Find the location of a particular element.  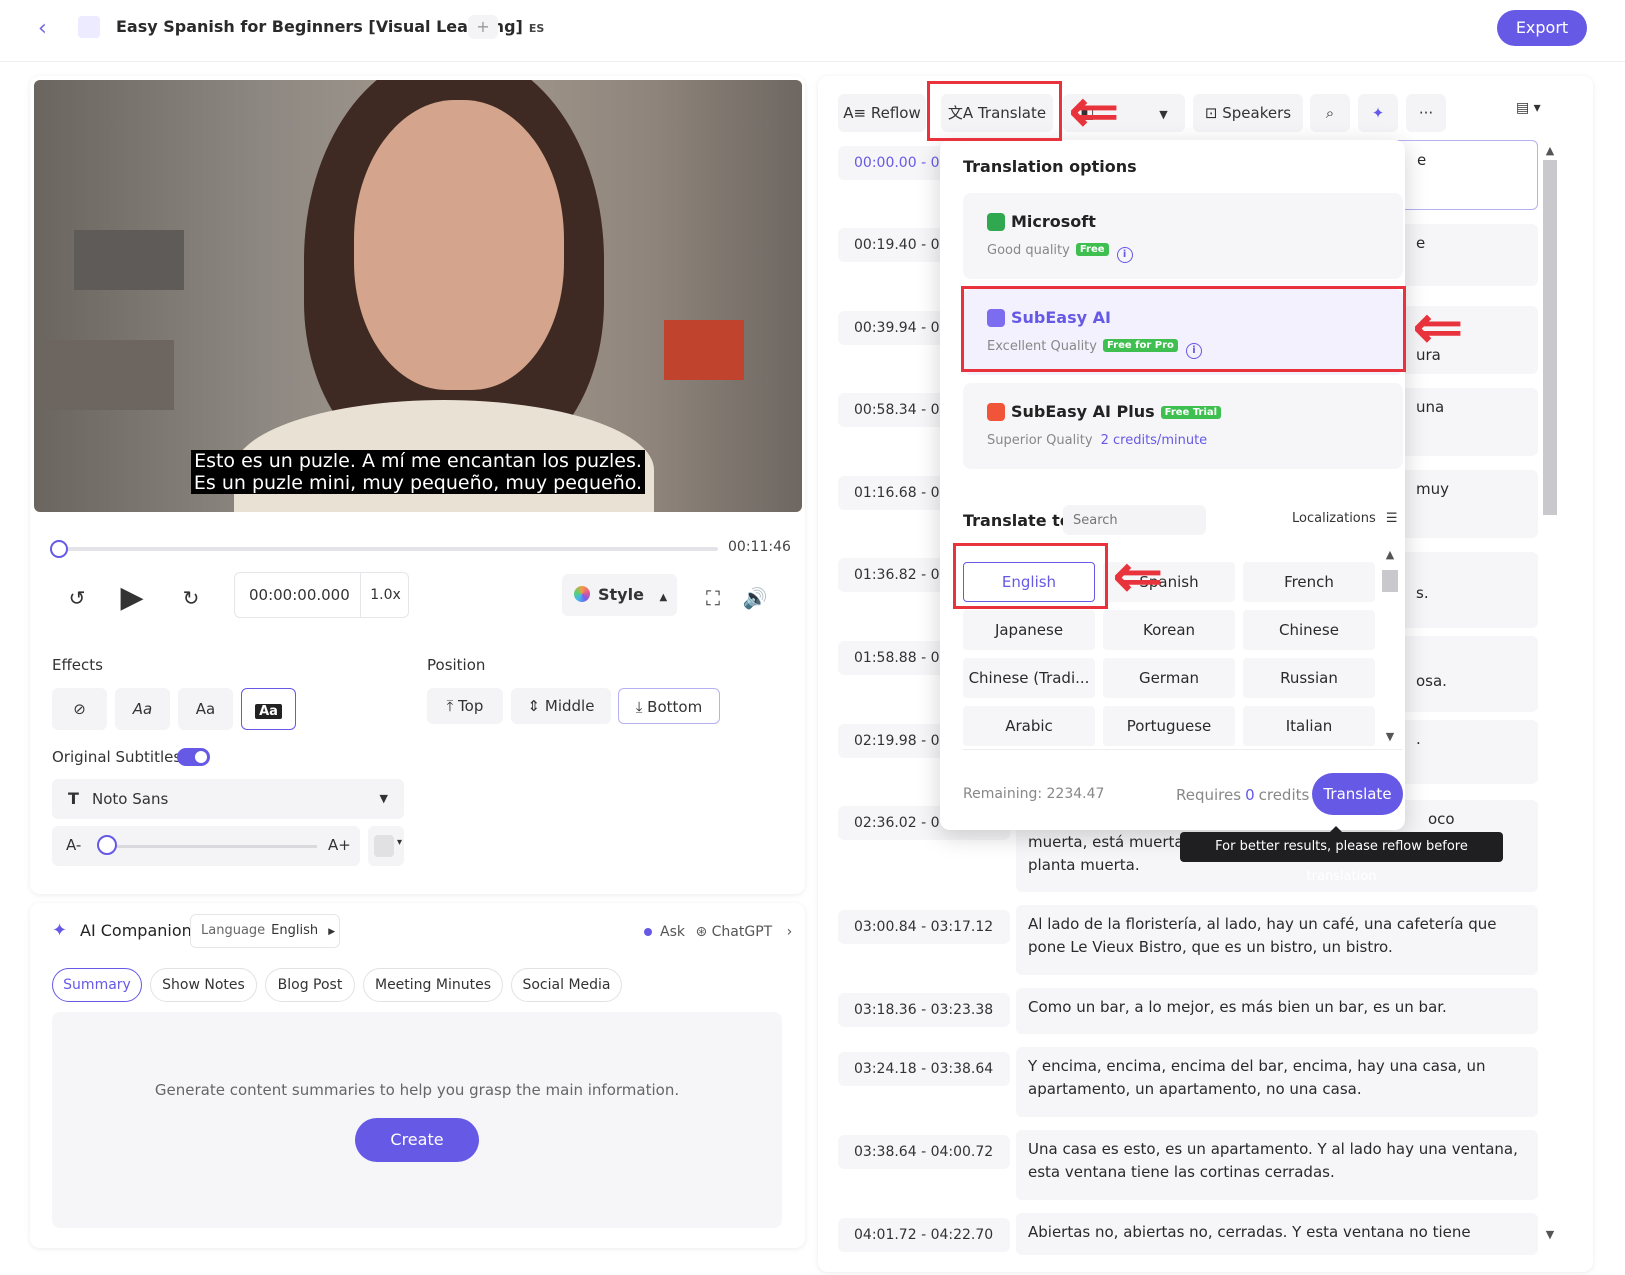

forward-icon: ↻ is located at coordinates (191, 598).